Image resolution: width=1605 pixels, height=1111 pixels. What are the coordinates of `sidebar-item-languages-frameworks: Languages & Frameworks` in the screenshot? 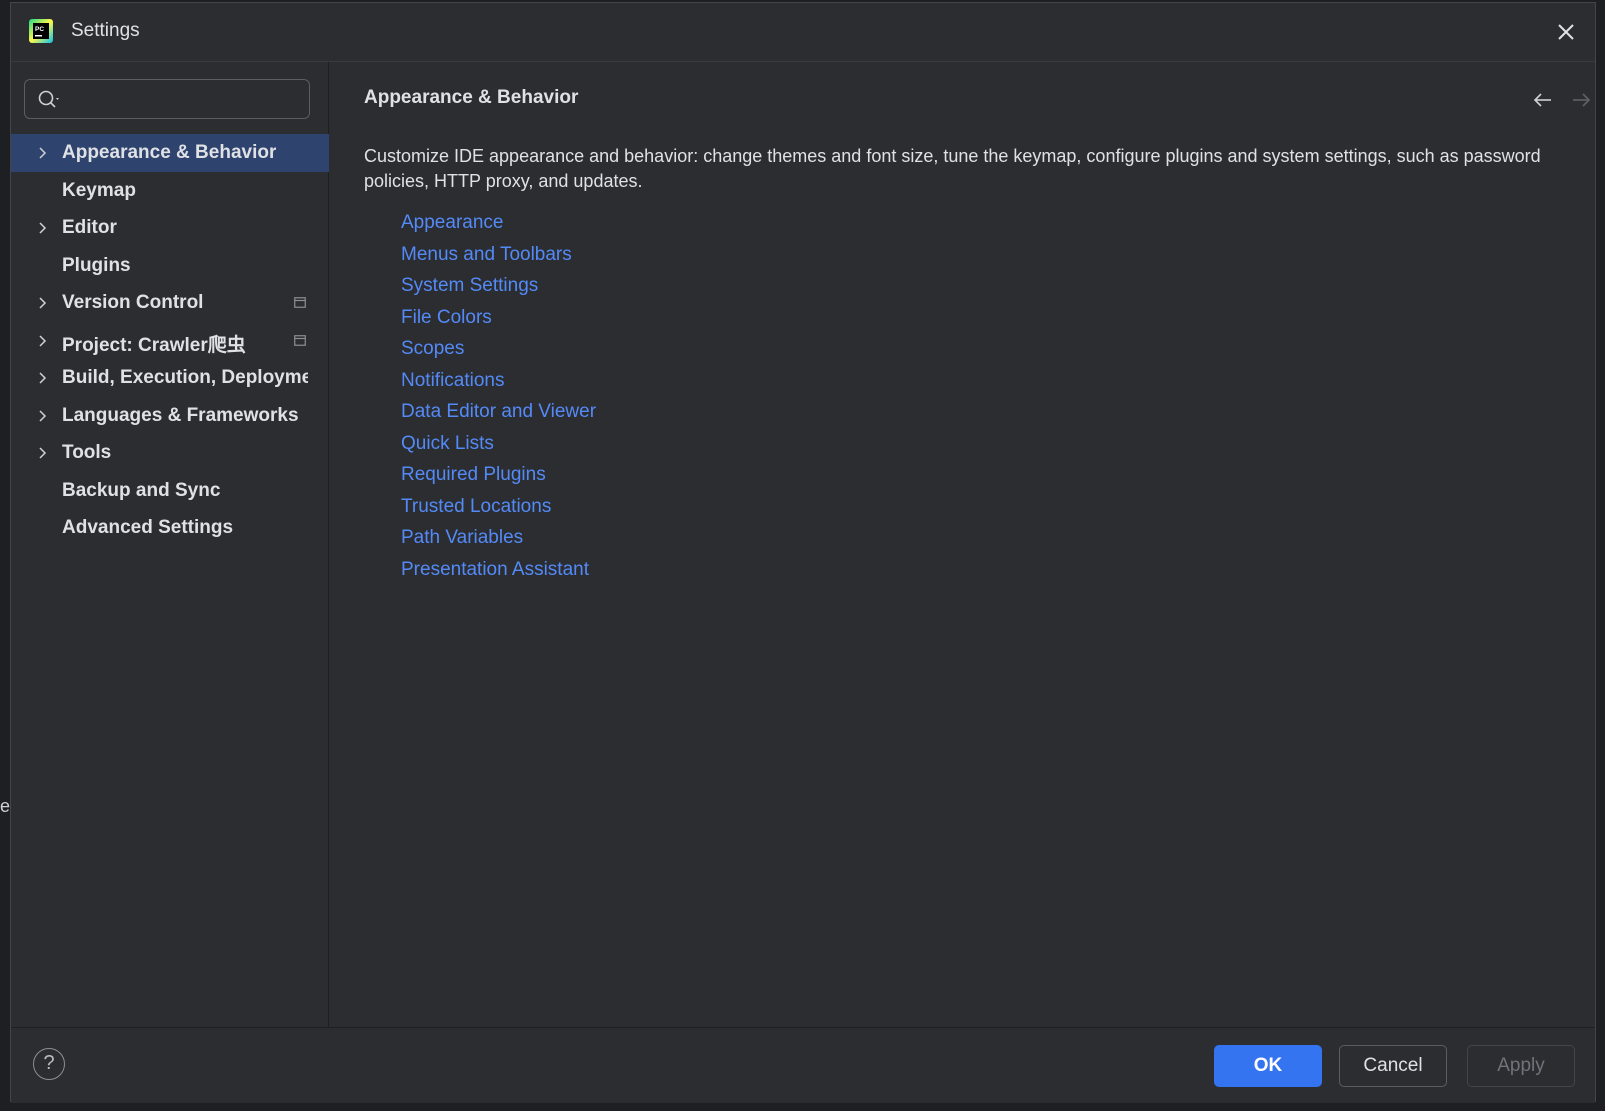 It's located at (170, 416).